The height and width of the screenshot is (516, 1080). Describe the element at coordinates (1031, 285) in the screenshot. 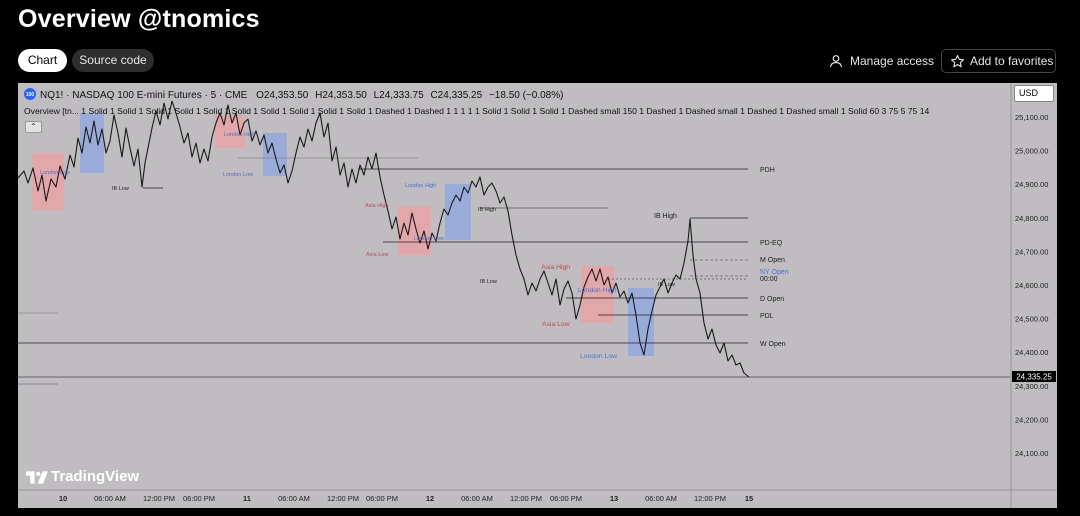

I see `price-tick-label: 24,600.00` at that location.